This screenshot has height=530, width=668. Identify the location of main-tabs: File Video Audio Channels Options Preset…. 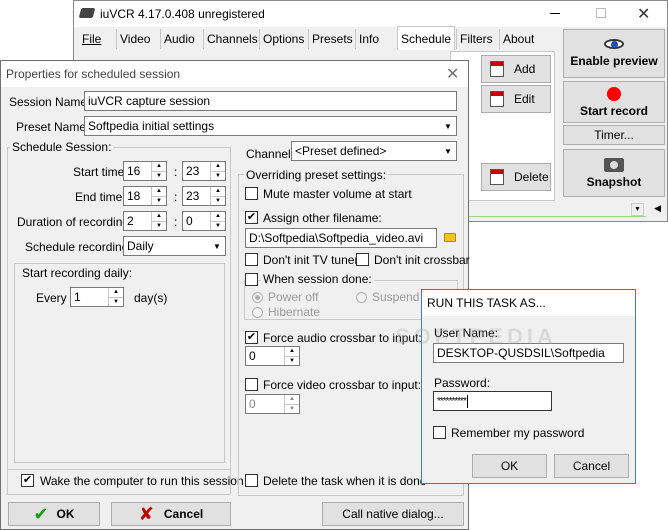
(319, 38).